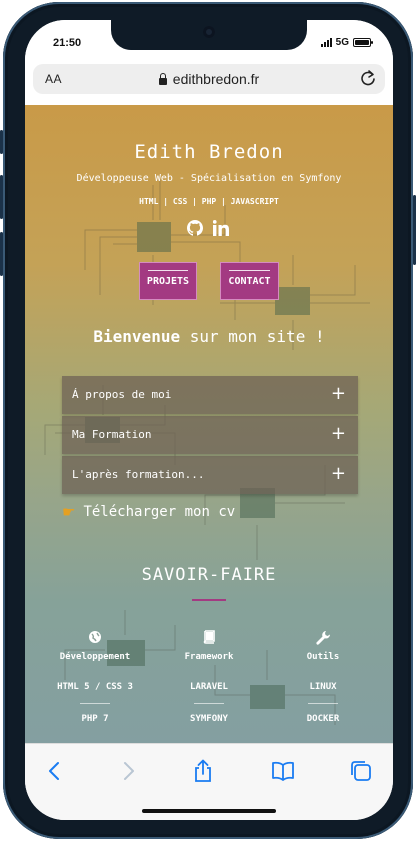 Image resolution: width=416 pixels, height=841 pixels. What do you see at coordinates (209, 600) in the screenshot?
I see `section-divider` at bounding box center [209, 600].